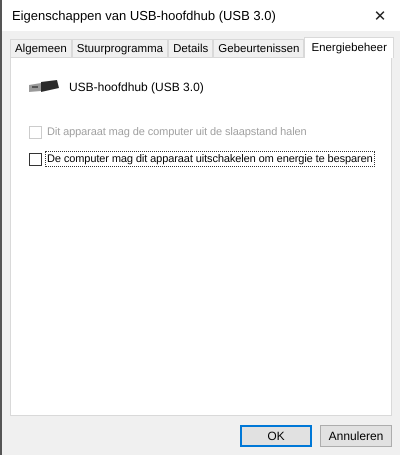 The width and height of the screenshot is (400, 455). I want to click on tab: Gebeurtenissen, so click(258, 48).